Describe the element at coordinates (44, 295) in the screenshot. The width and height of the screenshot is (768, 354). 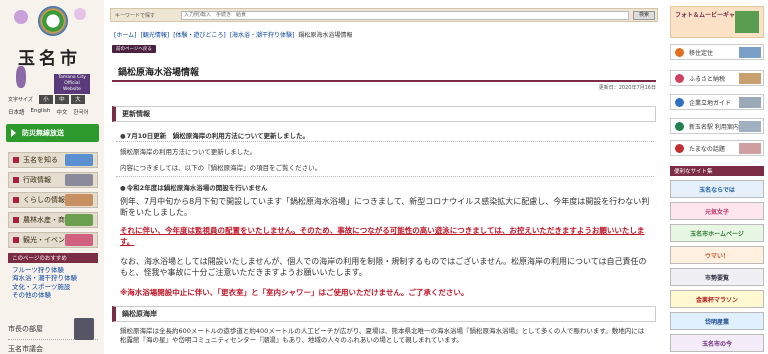
I see `recommend-link: その他の体験` at that location.